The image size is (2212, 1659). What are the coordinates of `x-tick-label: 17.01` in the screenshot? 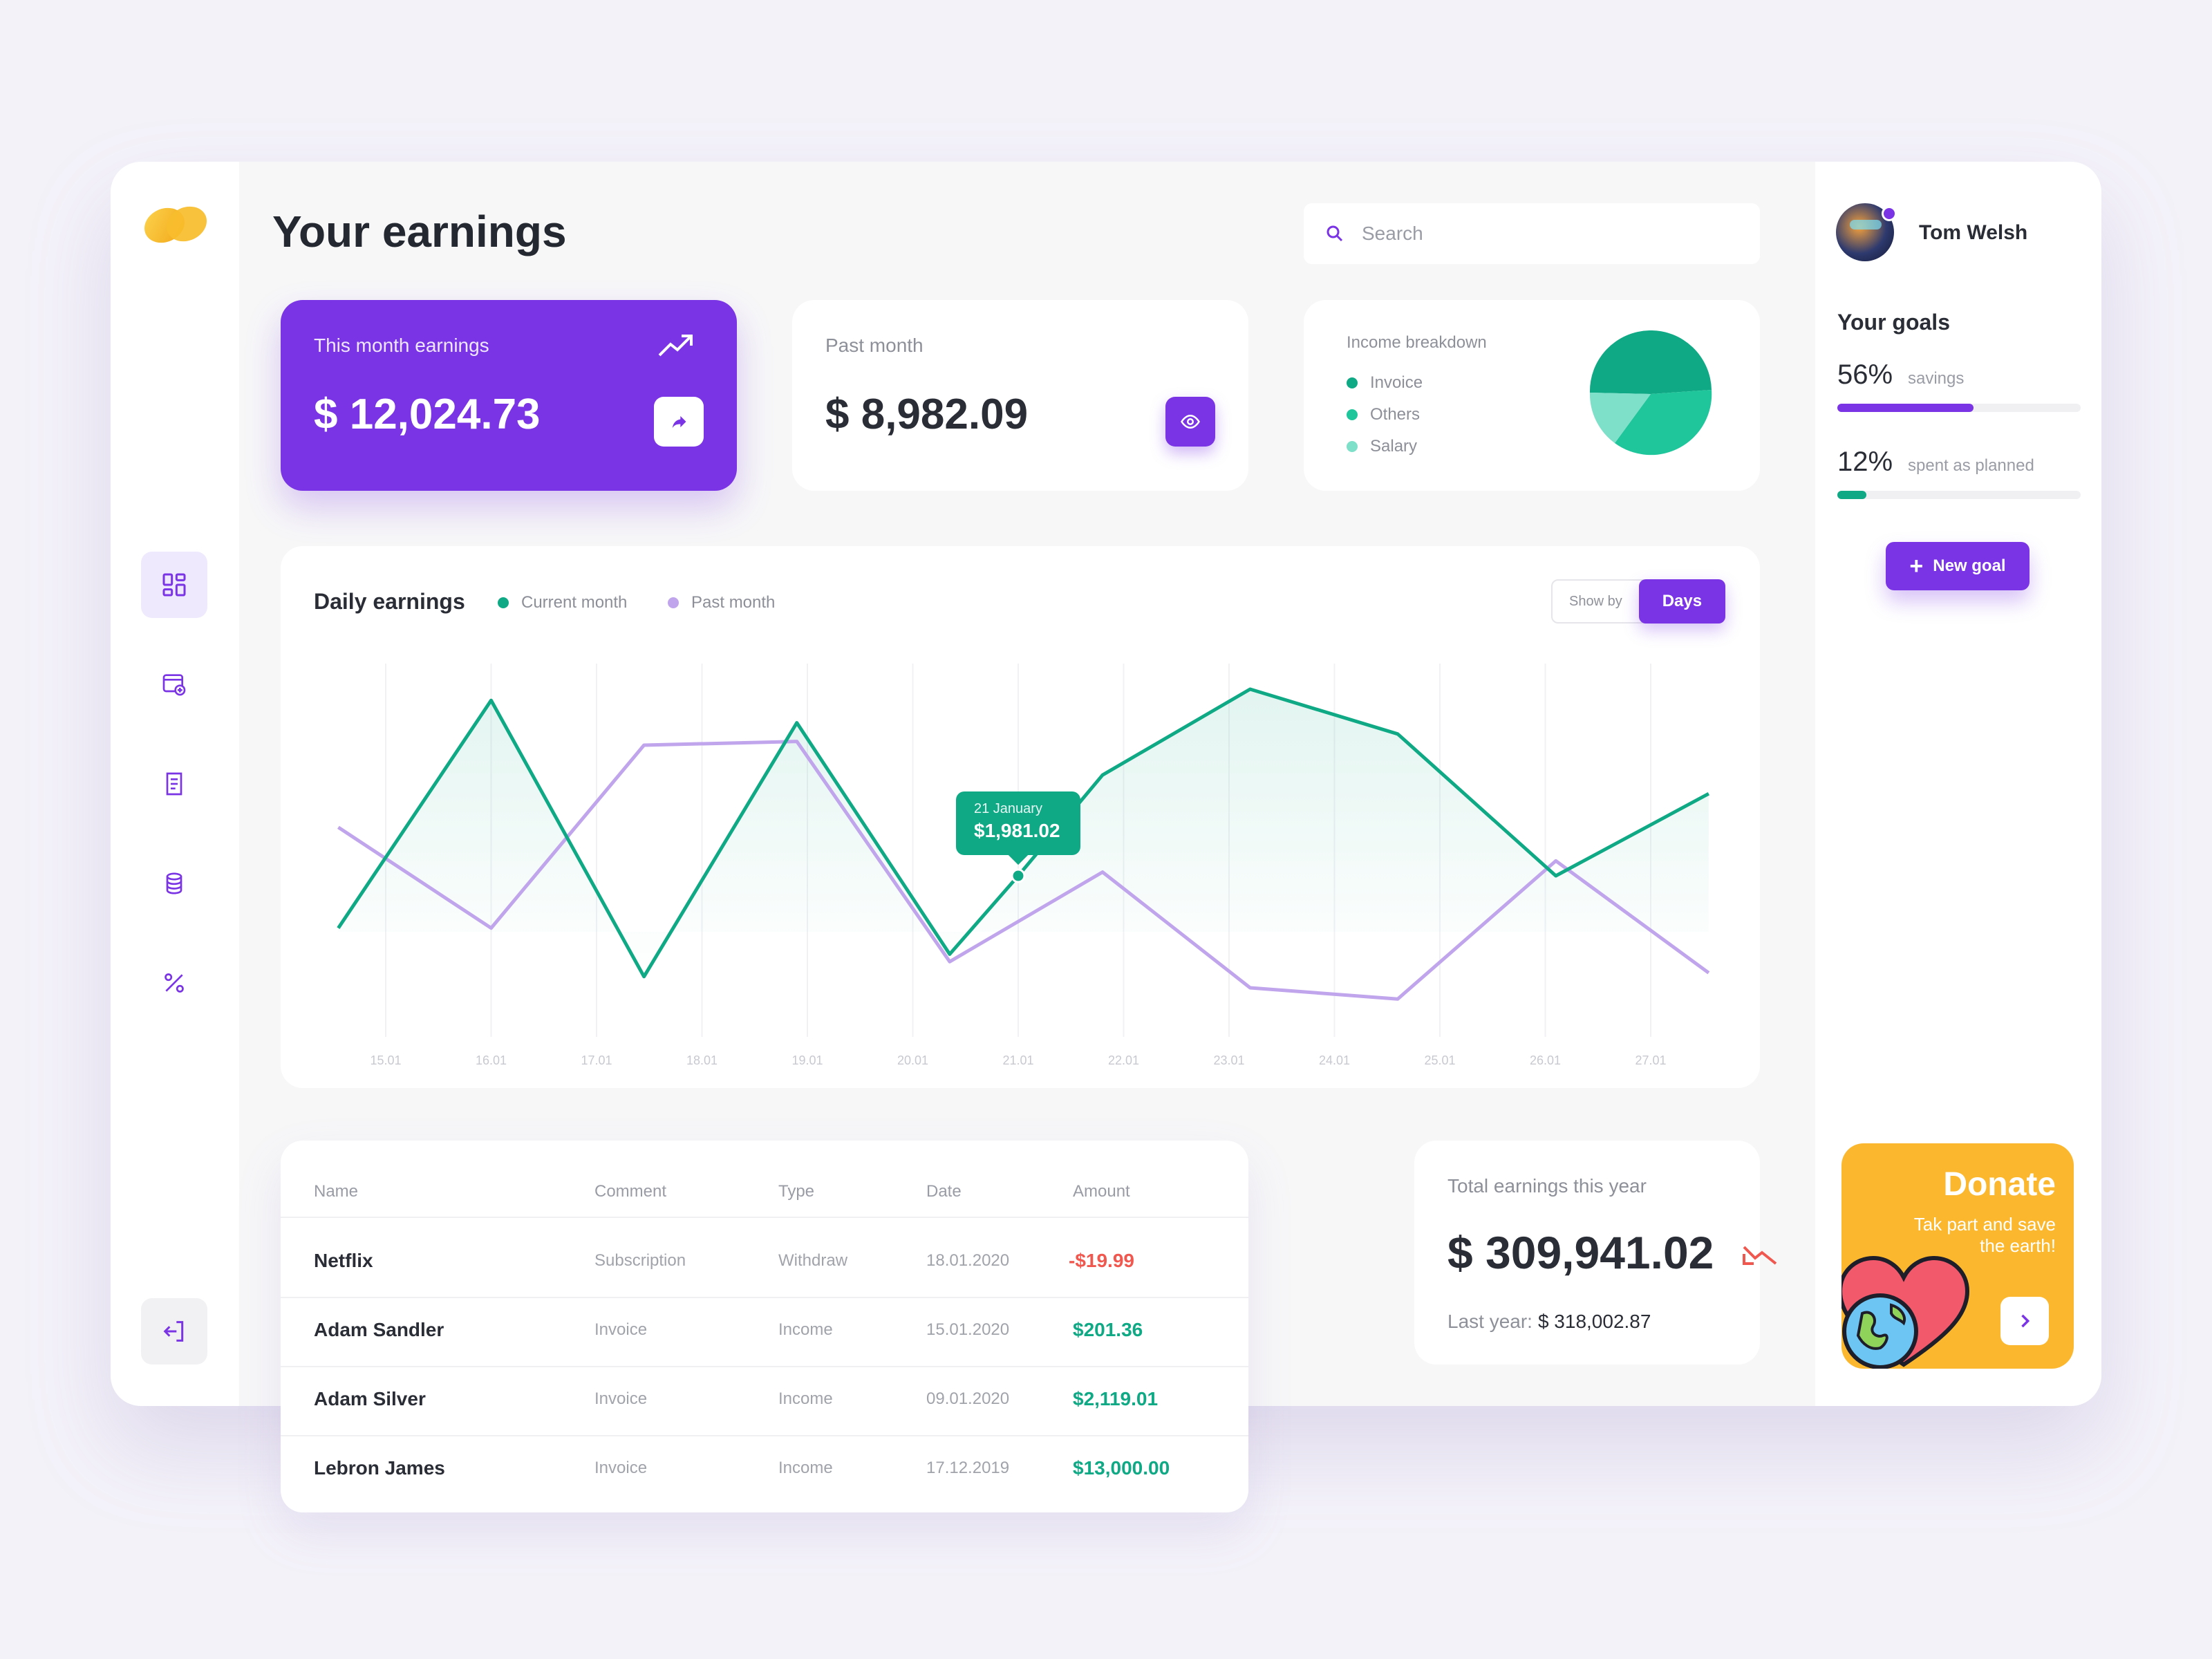 It's located at (596, 1060).